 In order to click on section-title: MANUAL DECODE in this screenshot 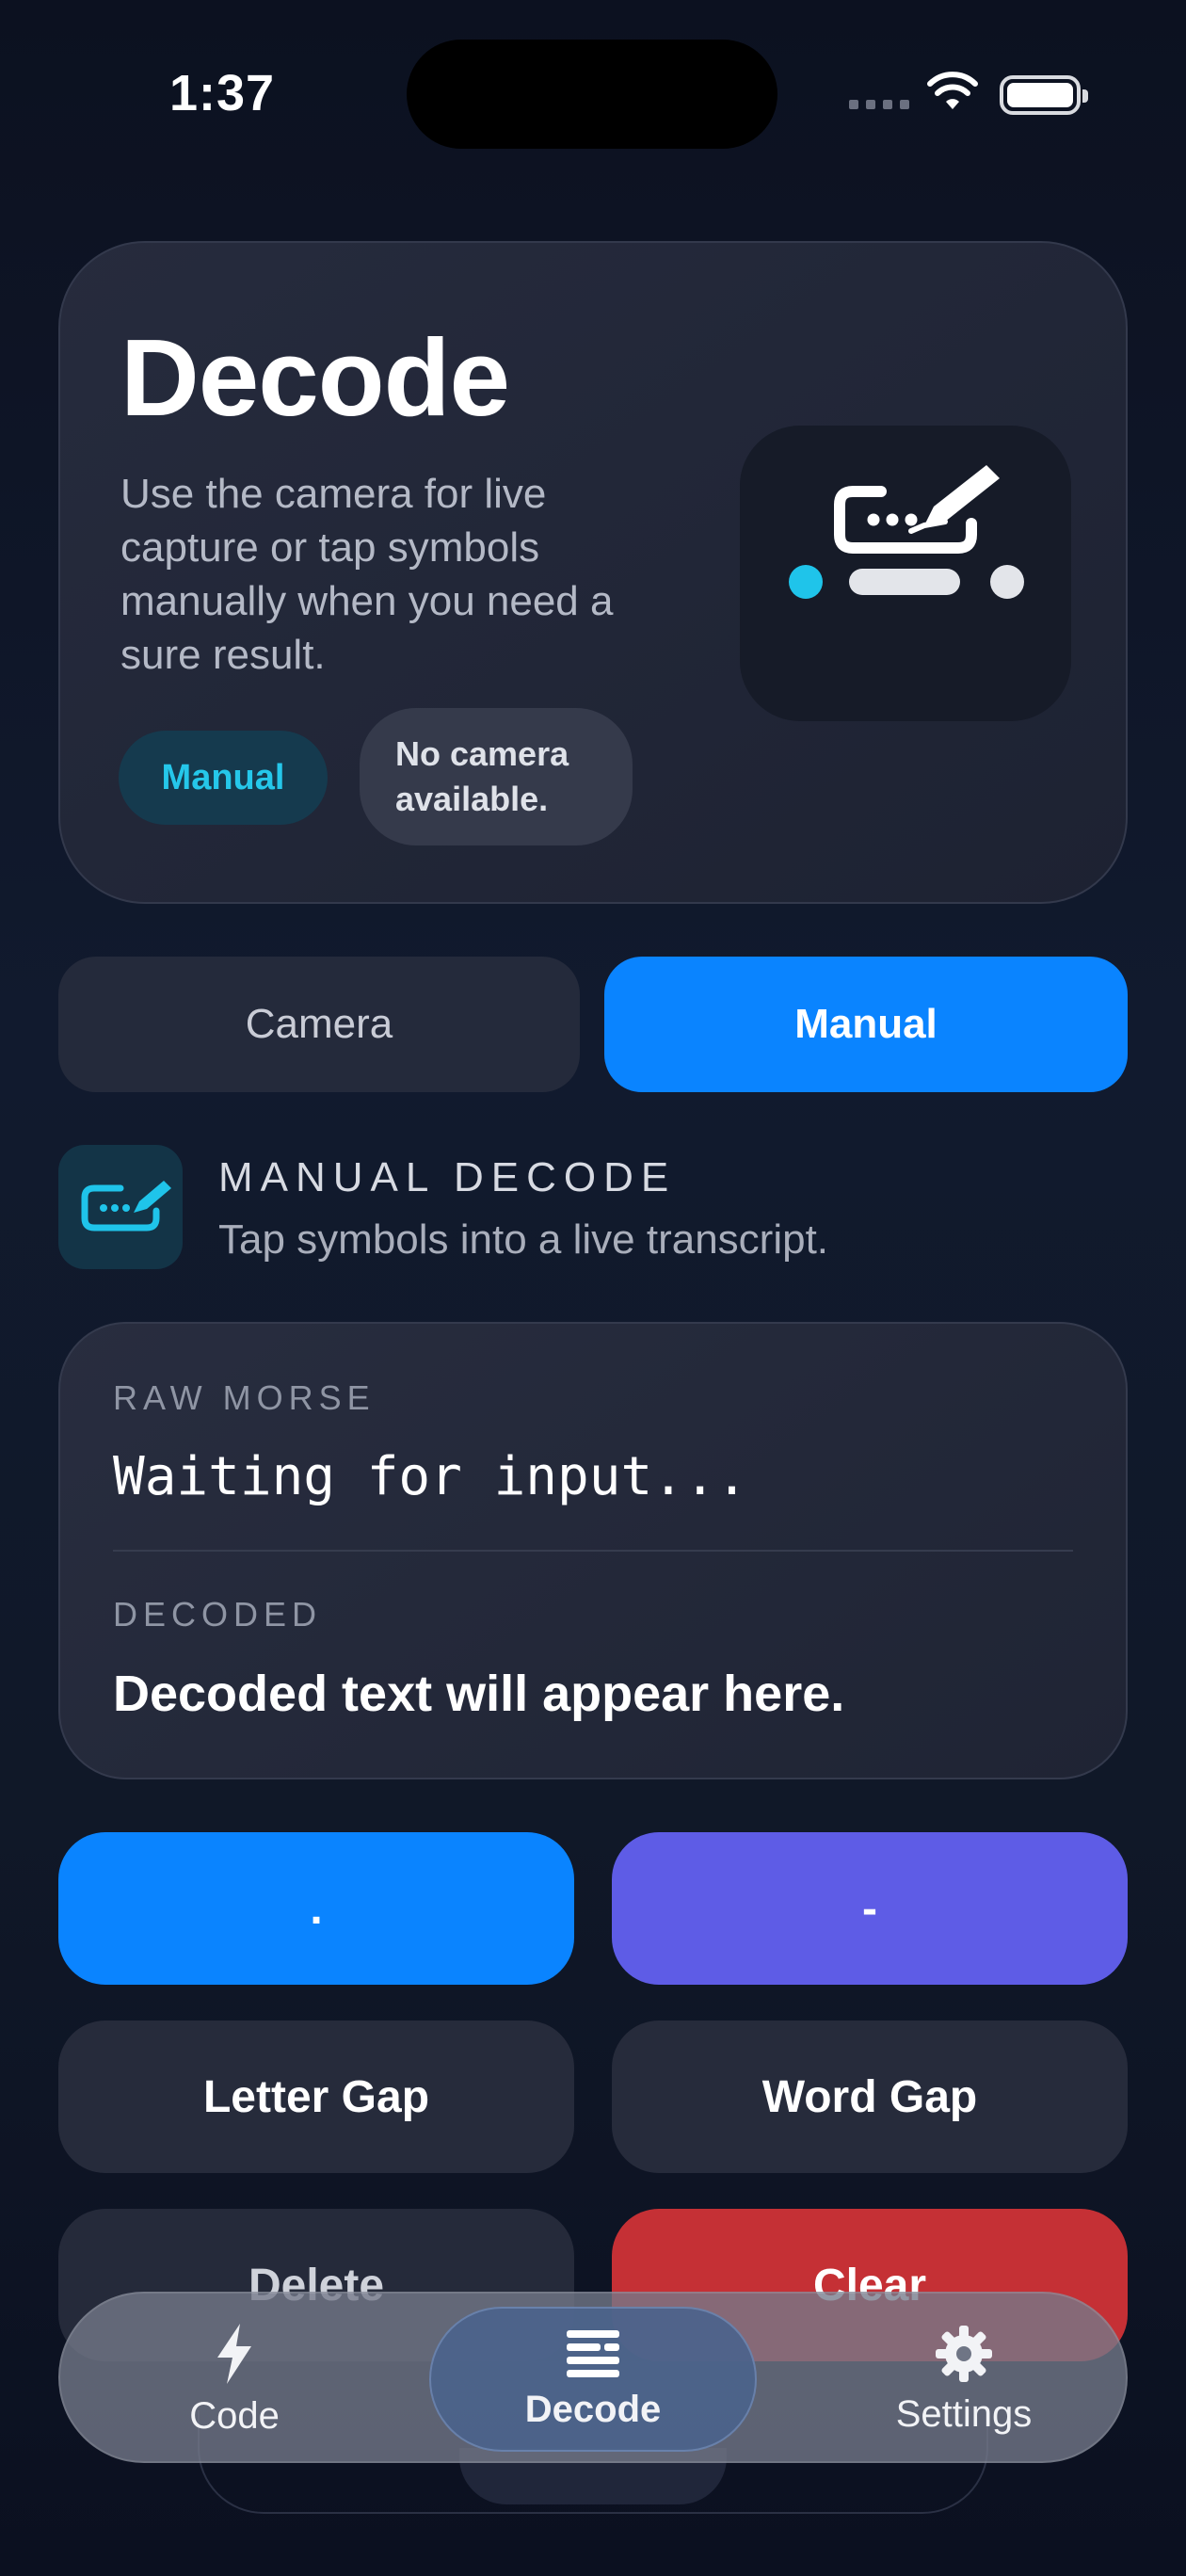, I will do `click(447, 1177)`.